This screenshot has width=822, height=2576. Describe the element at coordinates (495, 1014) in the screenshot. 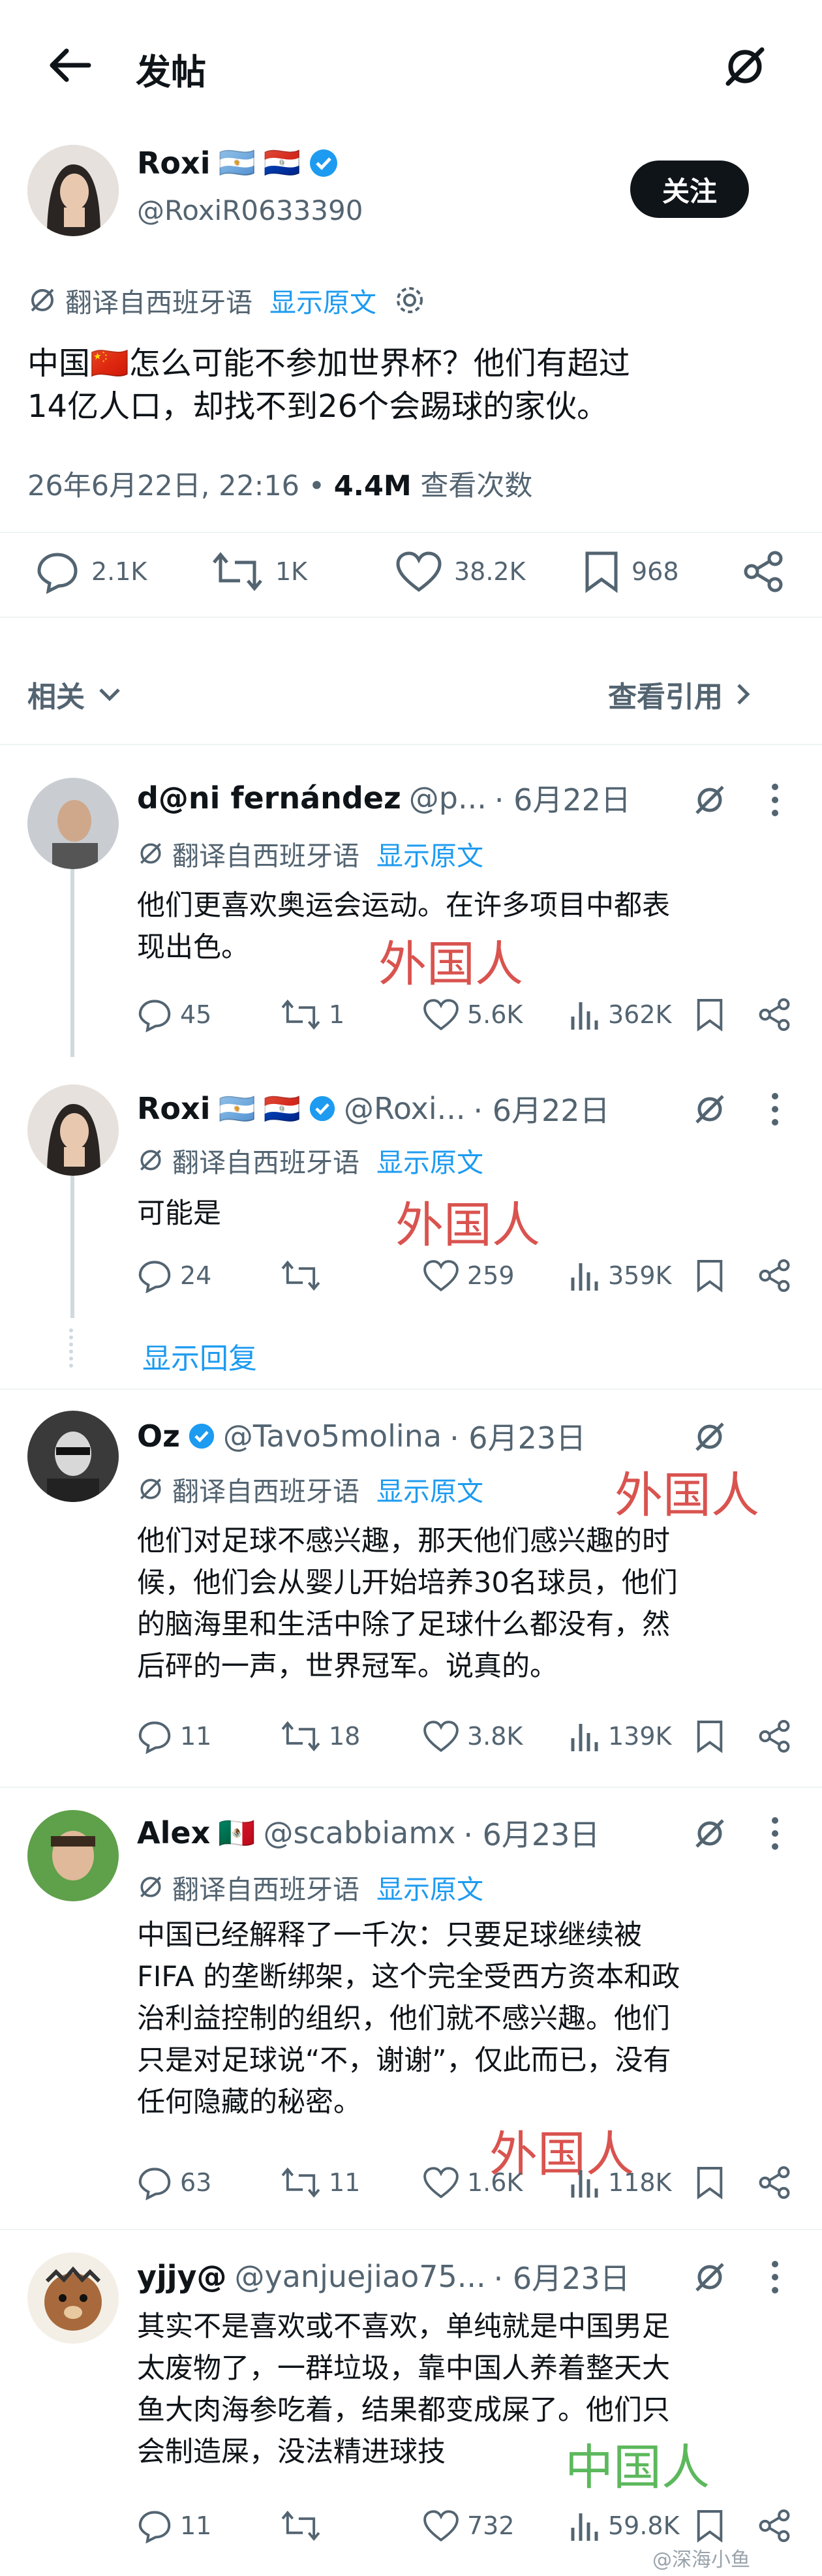

I see `like-count: 5.6K` at that location.